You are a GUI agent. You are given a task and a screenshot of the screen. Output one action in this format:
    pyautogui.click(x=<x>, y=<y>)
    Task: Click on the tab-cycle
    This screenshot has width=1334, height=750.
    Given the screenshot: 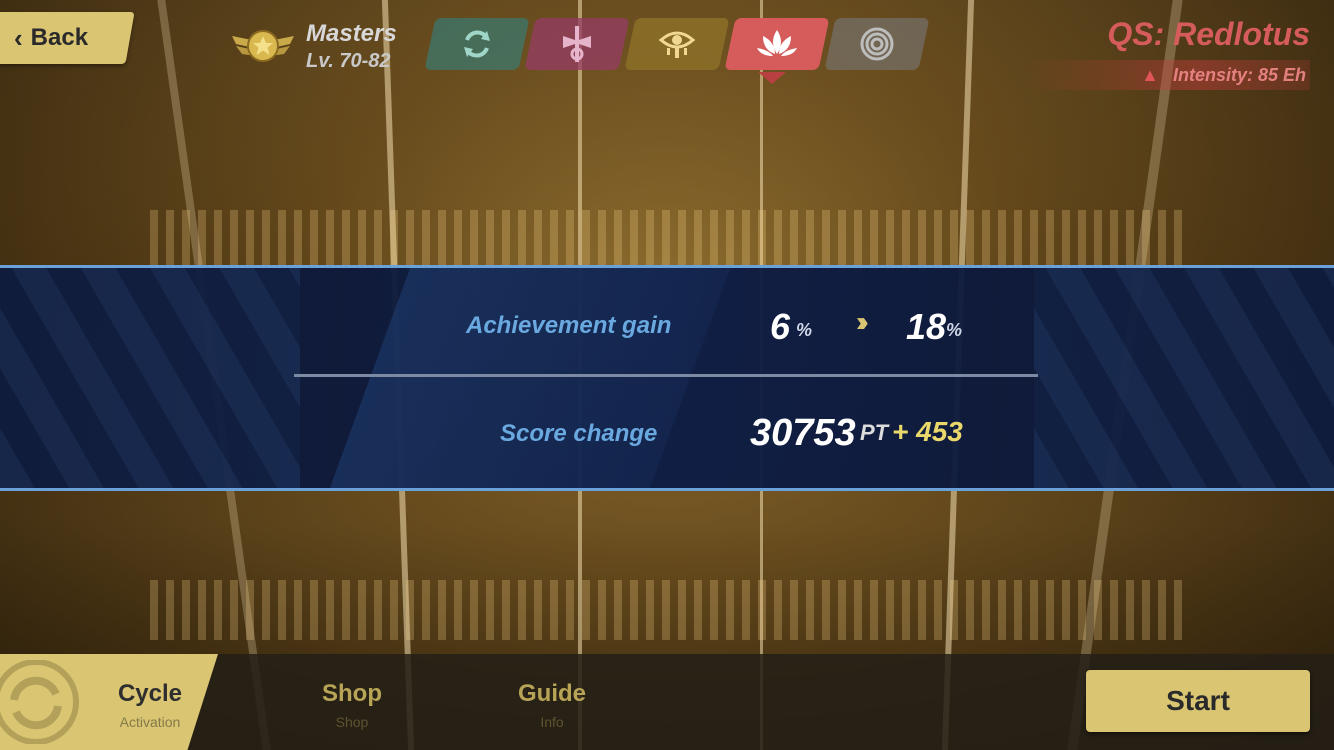 What is the action you would take?
    pyautogui.click(x=477, y=44)
    